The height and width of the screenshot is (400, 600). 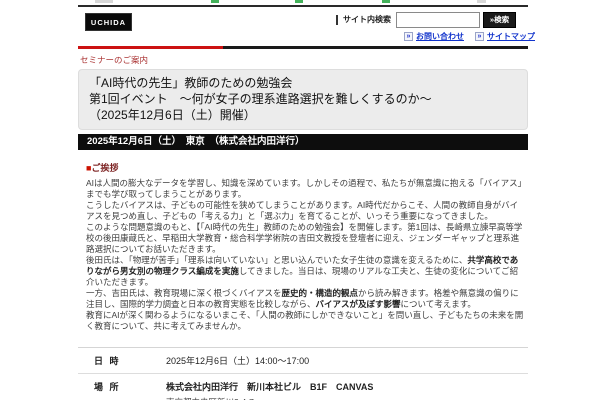 I want to click on greeting-heading: ■ご挨拶, so click(x=102, y=168).